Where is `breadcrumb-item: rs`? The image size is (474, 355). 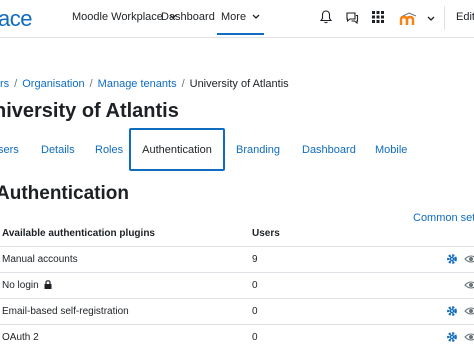 breadcrumb-item: rs is located at coordinates (4, 84).